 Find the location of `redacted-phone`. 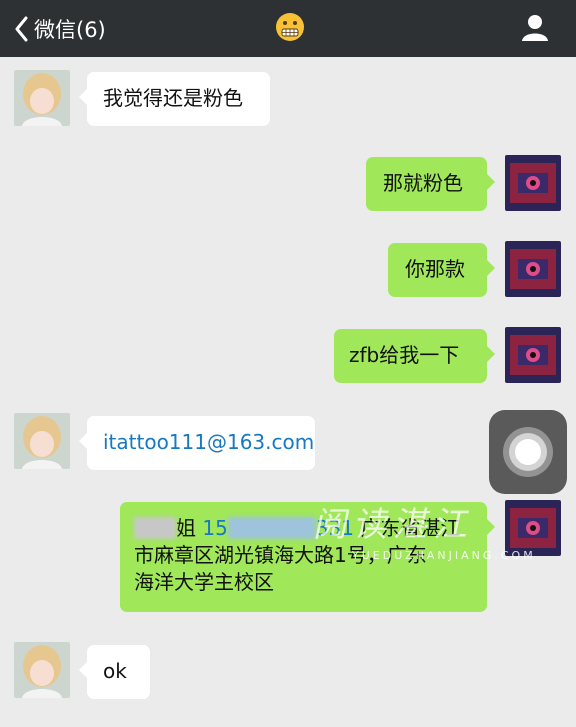

redacted-phone is located at coordinates (271, 528).